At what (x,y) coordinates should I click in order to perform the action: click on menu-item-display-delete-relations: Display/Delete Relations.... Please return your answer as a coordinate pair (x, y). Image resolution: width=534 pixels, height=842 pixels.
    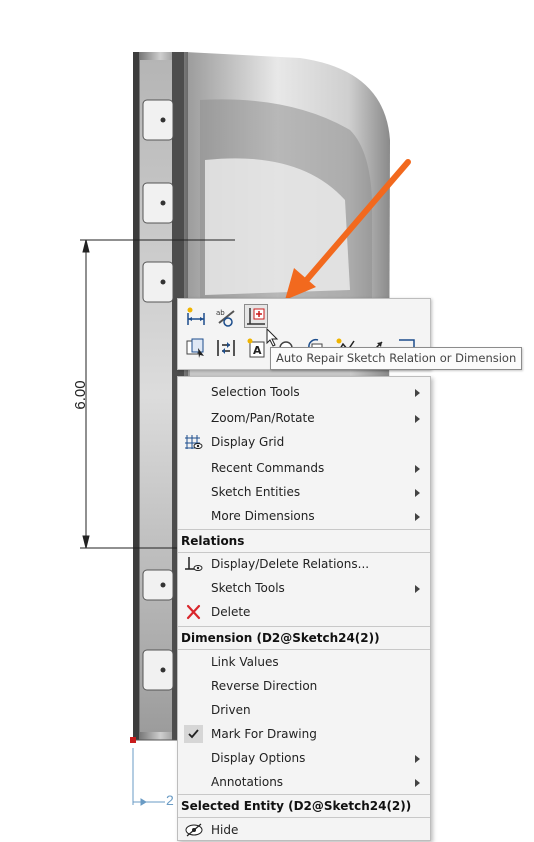
    Looking at the image, I should click on (304, 564).